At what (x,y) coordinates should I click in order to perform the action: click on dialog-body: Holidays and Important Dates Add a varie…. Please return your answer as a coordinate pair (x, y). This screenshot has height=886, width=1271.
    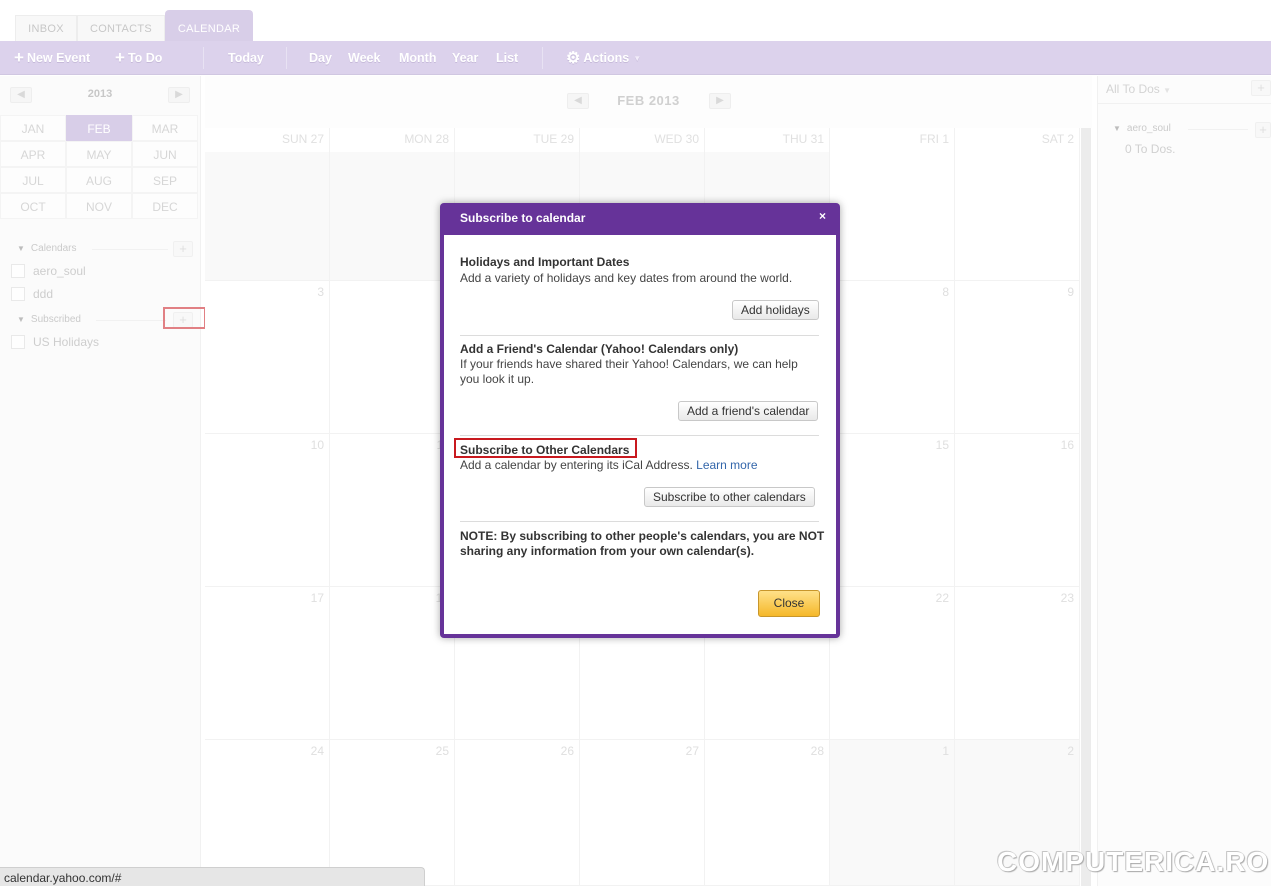
    Looking at the image, I should click on (640, 434).